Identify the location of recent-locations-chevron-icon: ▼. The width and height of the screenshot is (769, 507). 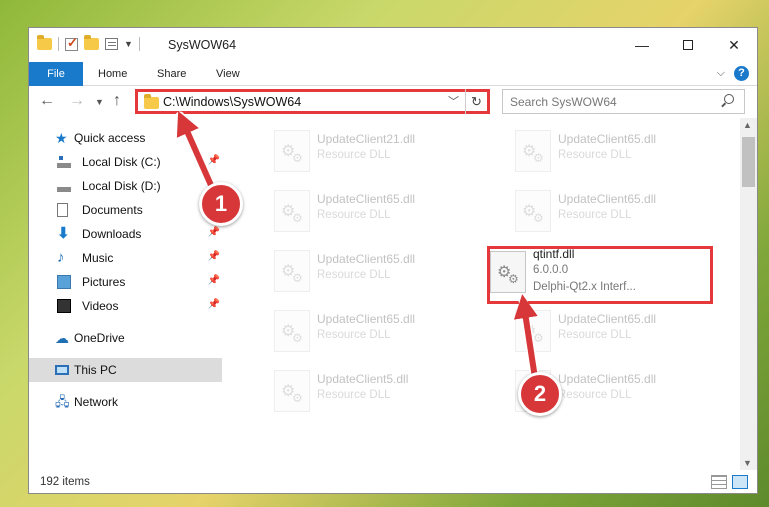
(99, 102).